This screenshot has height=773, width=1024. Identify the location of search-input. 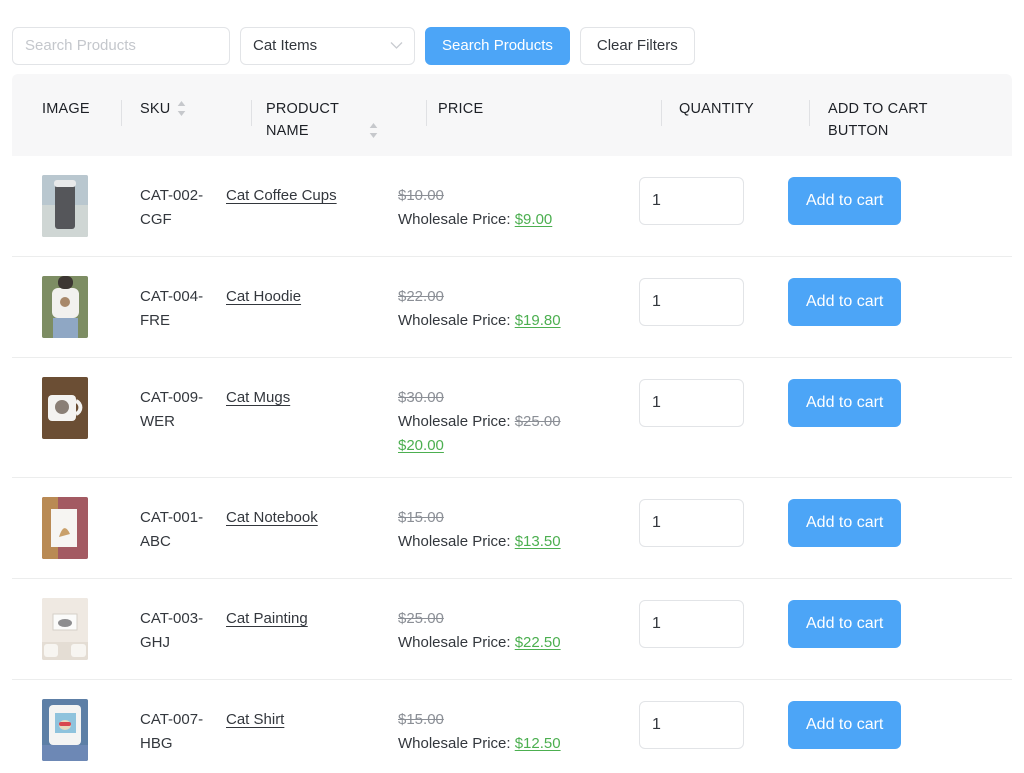
(121, 45).